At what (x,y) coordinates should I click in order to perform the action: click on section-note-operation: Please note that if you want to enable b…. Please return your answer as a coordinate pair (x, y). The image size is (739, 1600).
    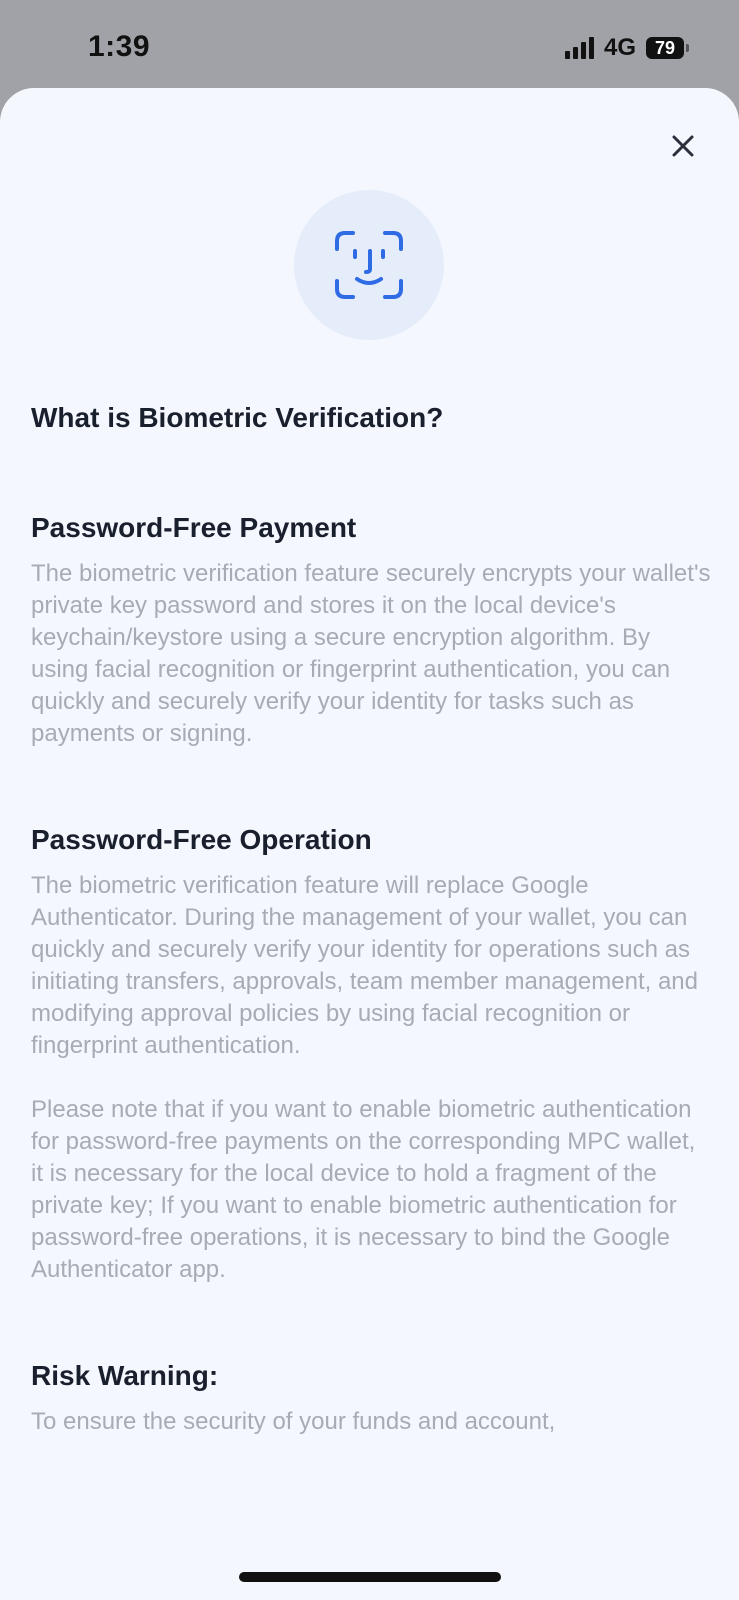
    Looking at the image, I should click on (363, 1189).